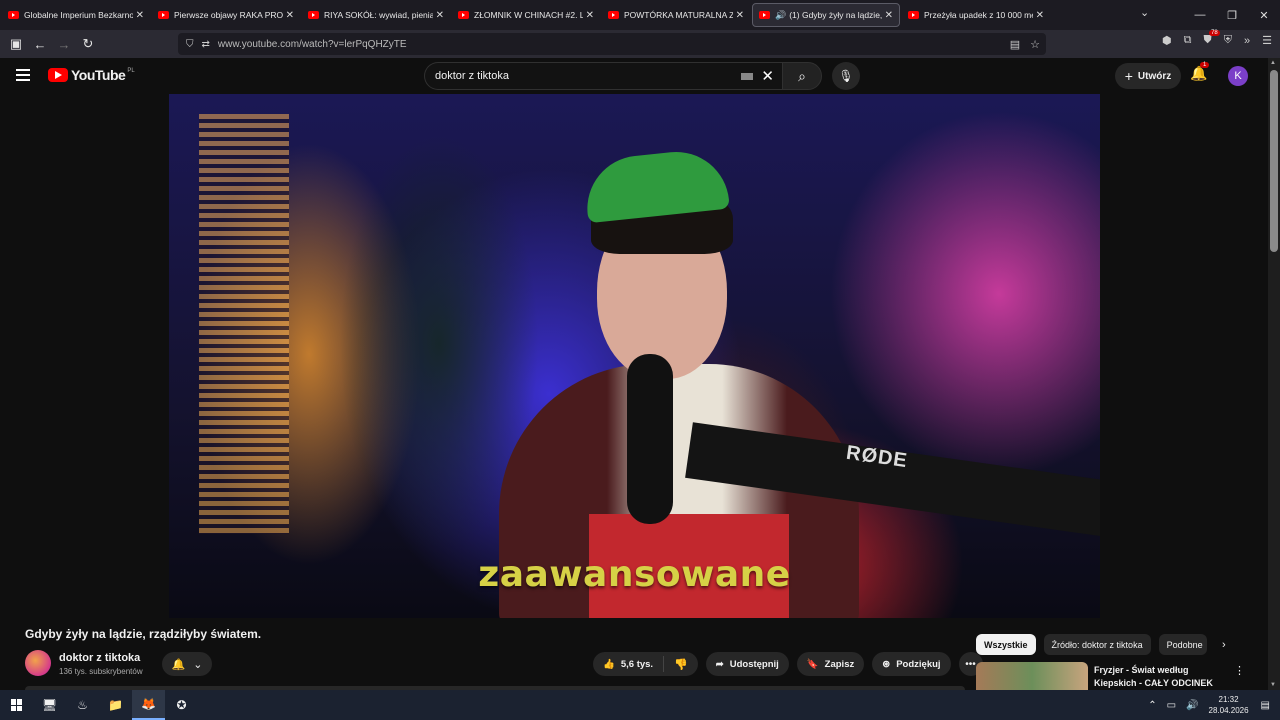 This screenshot has width=1280, height=720. Describe the element at coordinates (747, 76) in the screenshot. I see `keyboard-icon` at that location.